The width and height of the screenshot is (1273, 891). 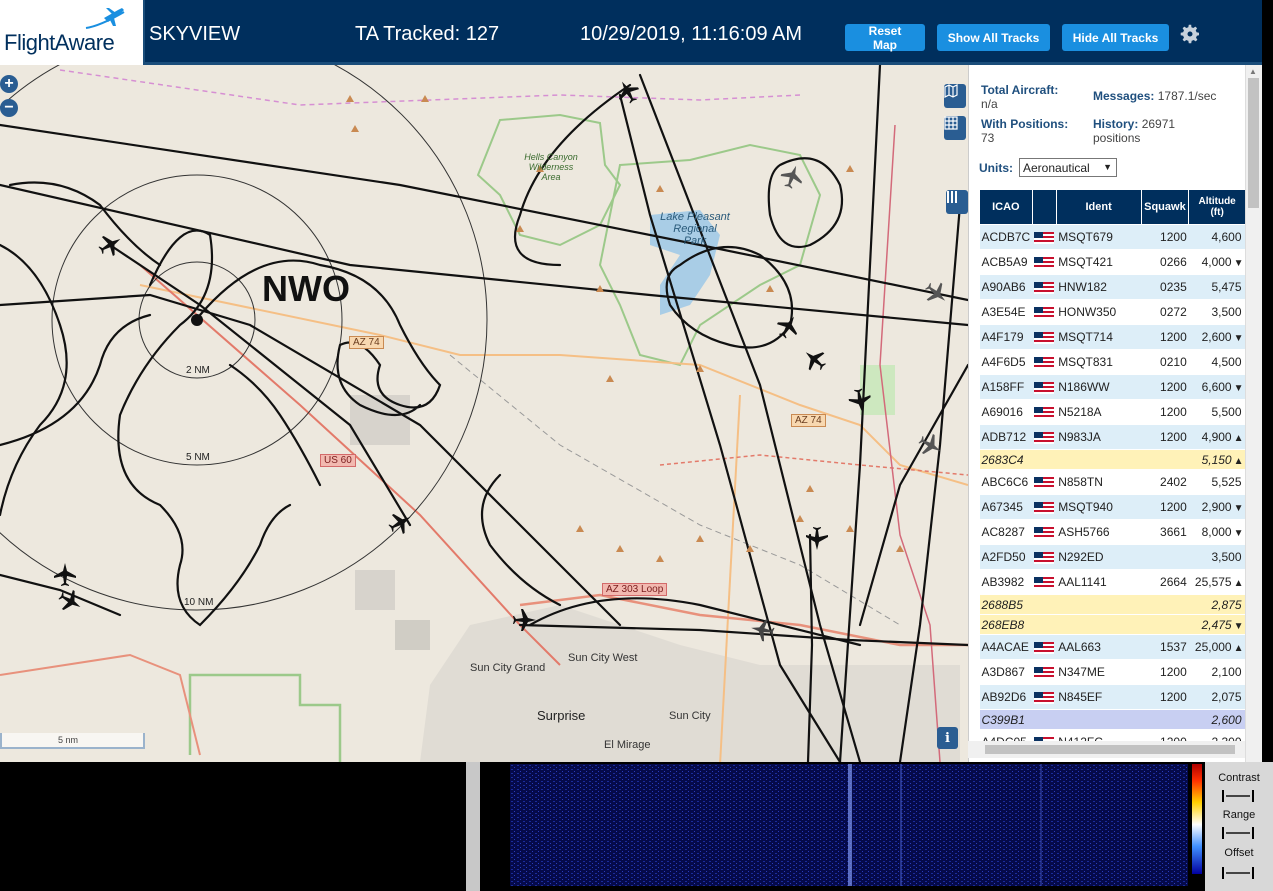 I want to click on table-row: A4F179 MSQT714 1200 2,600 ▼, so click(x=1112, y=337).